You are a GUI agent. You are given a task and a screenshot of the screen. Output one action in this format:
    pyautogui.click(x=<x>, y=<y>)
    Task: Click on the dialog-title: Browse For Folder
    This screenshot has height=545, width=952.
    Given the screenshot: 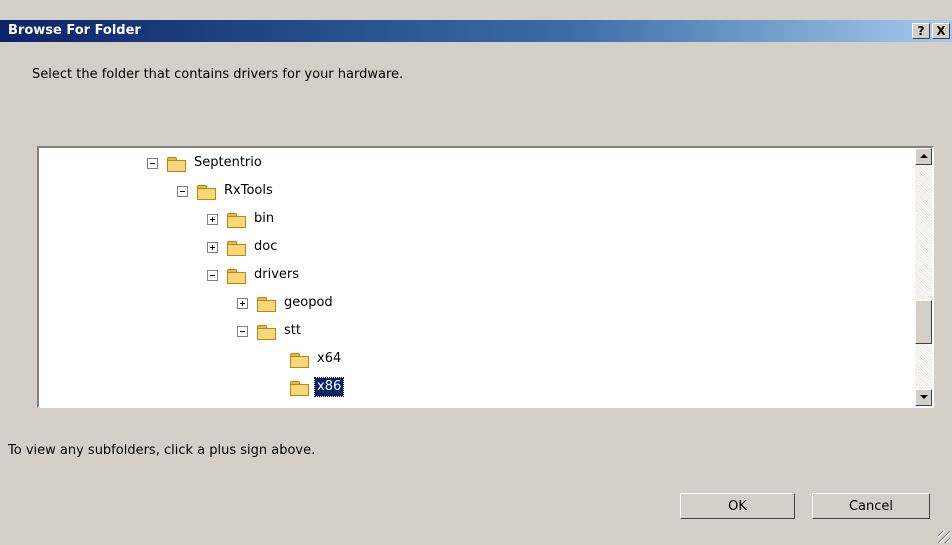 What is the action you would take?
    pyautogui.click(x=74, y=30)
    